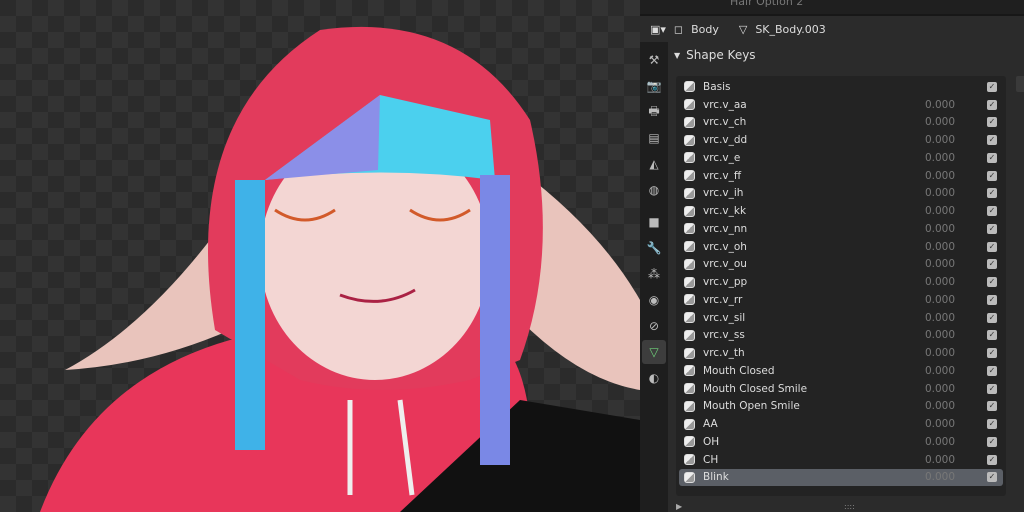 This screenshot has height=512, width=1024. I want to click on shape-key-row: Basis ✓, so click(841, 87).